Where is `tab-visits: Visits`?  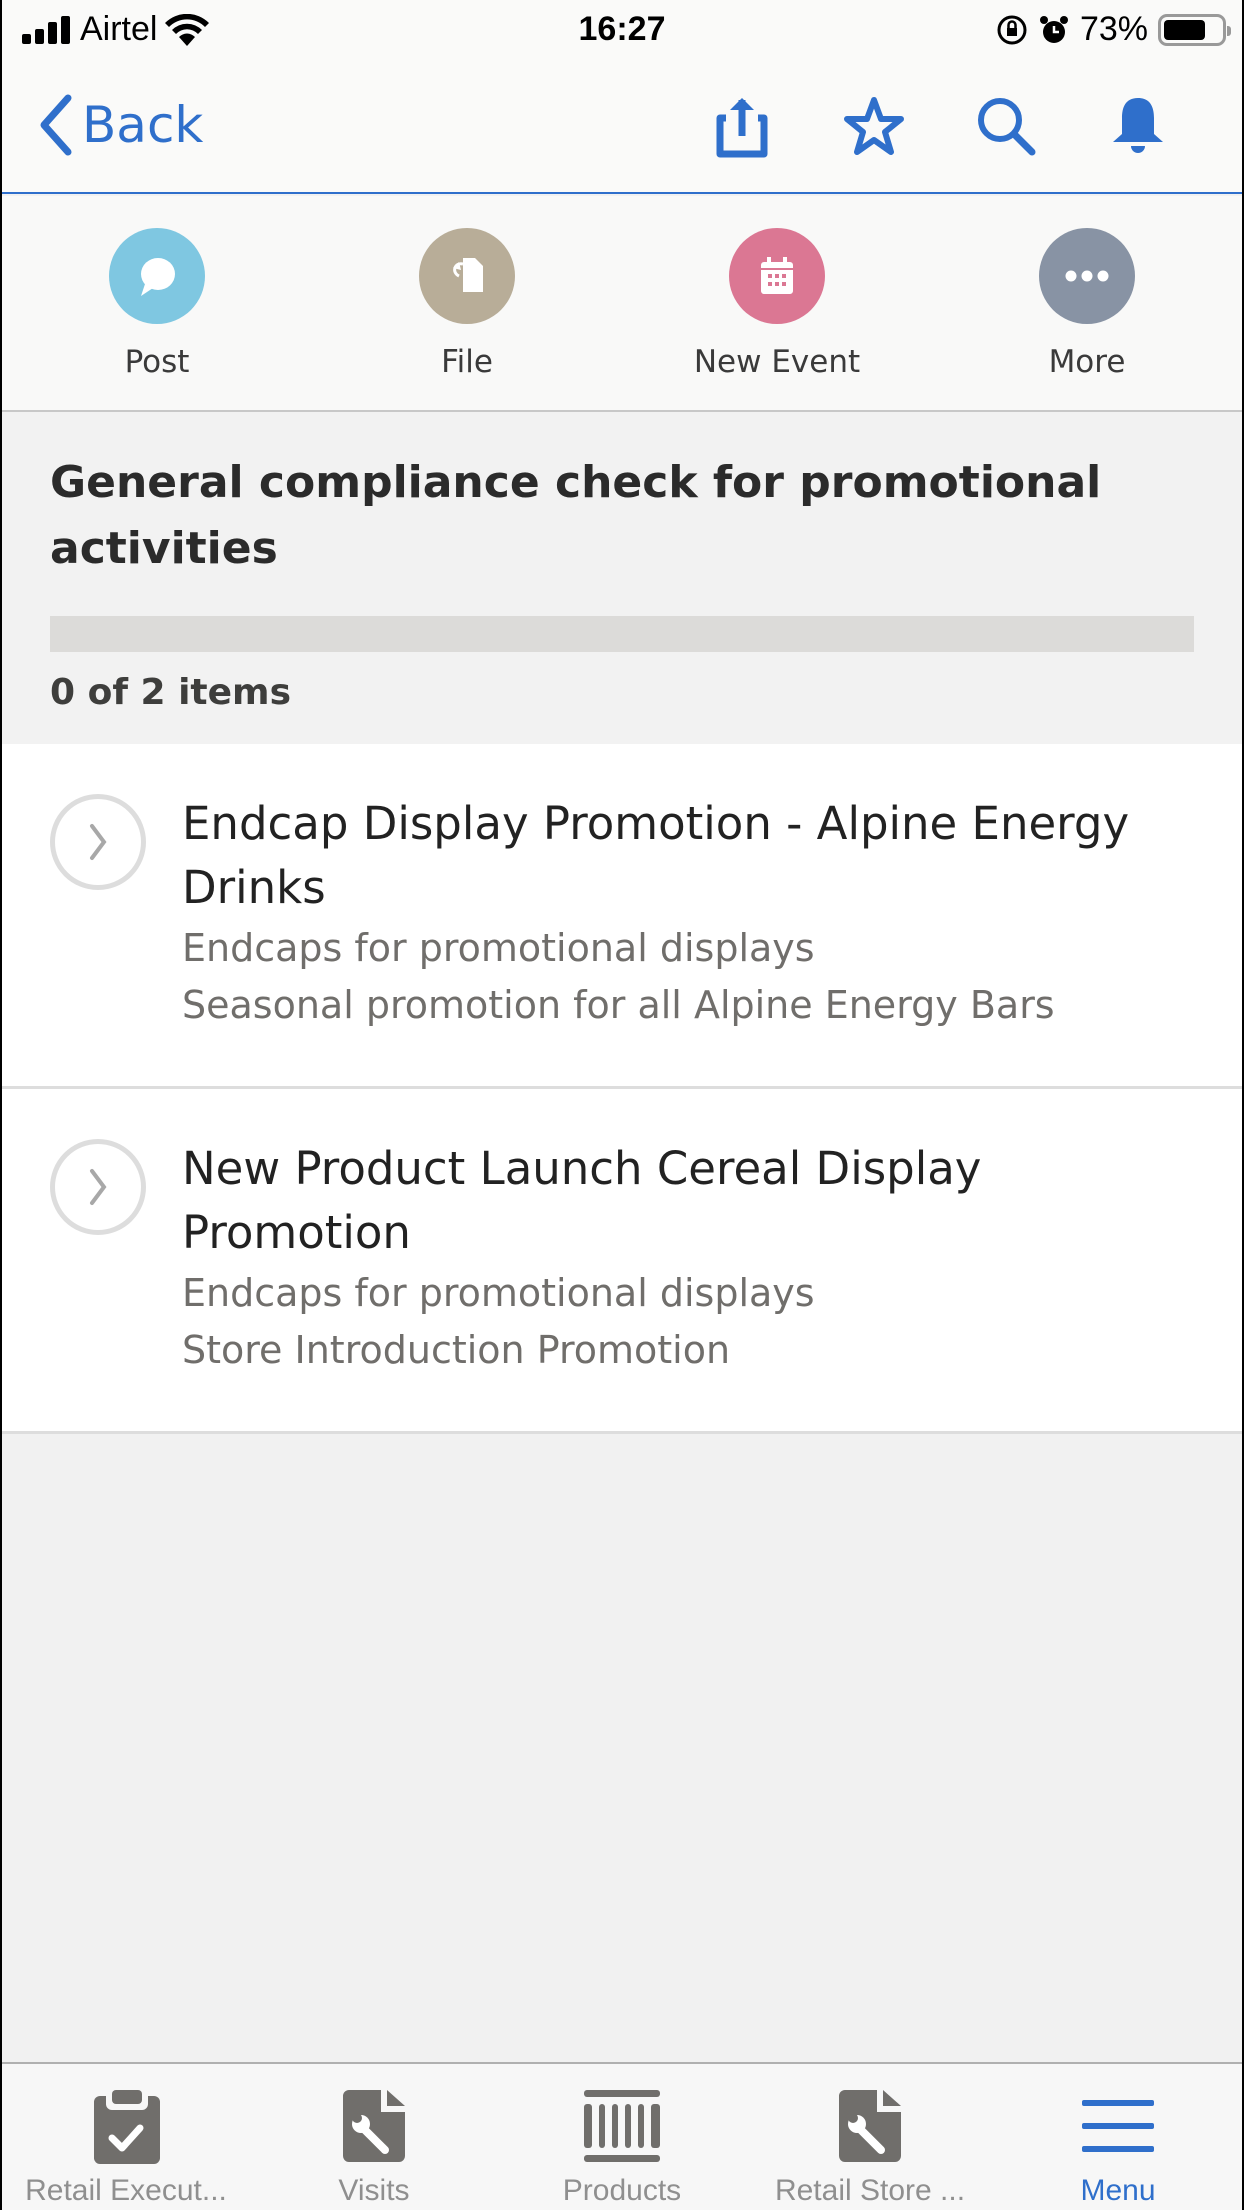
tab-visits: Visits is located at coordinates (374, 2137).